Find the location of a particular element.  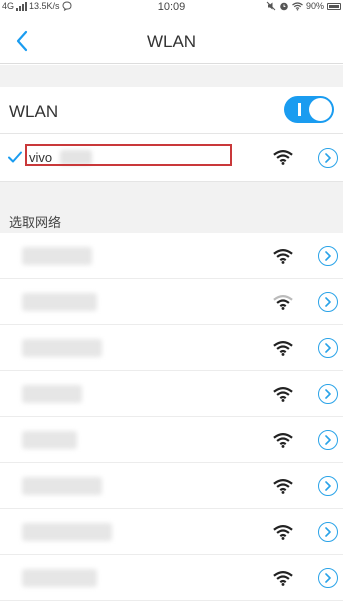

header: WLAN is located at coordinates (171, 41).